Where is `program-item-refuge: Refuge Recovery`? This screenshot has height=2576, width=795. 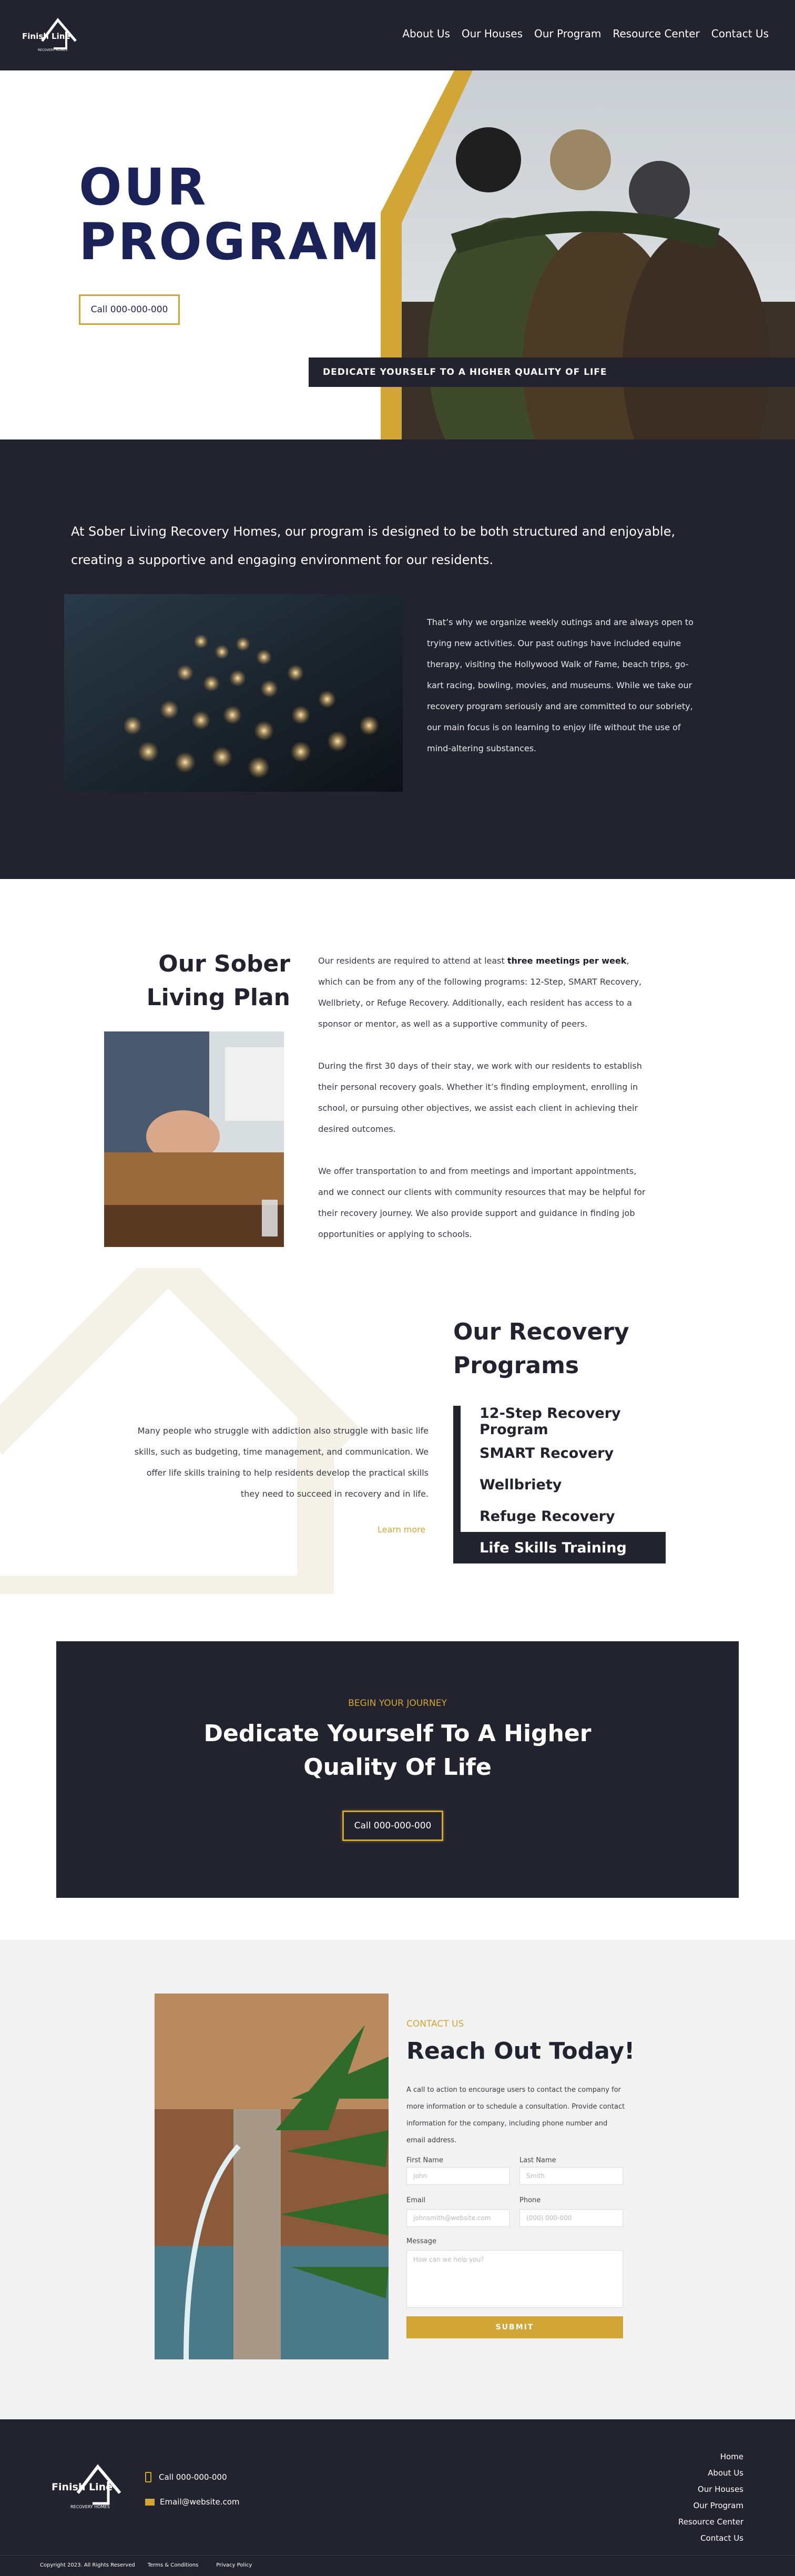 program-item-refuge: Refuge Recovery is located at coordinates (559, 1516).